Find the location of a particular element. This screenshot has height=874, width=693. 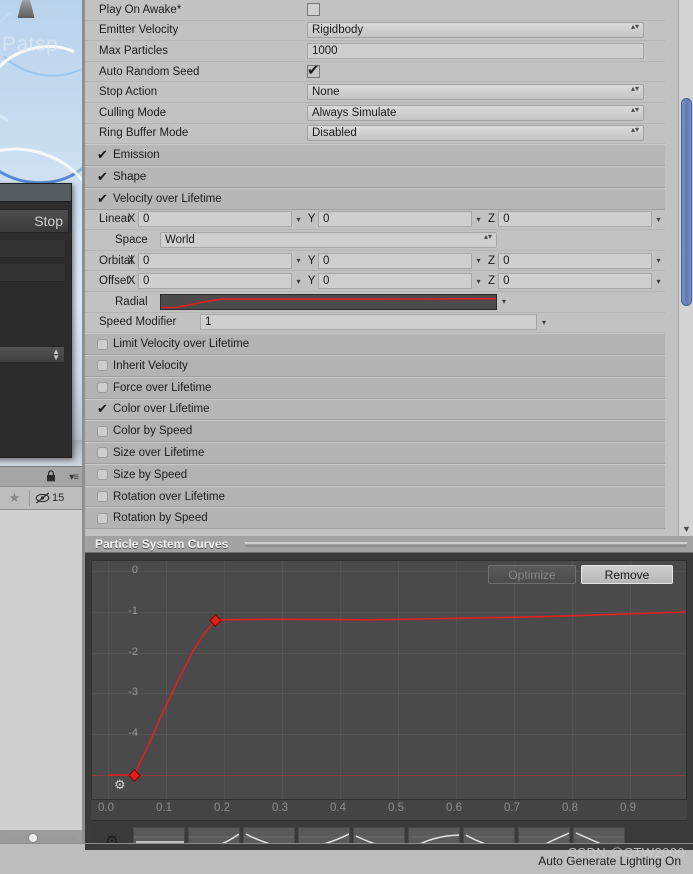

module-row-shape: ✔ Shape is located at coordinates (375, 176).